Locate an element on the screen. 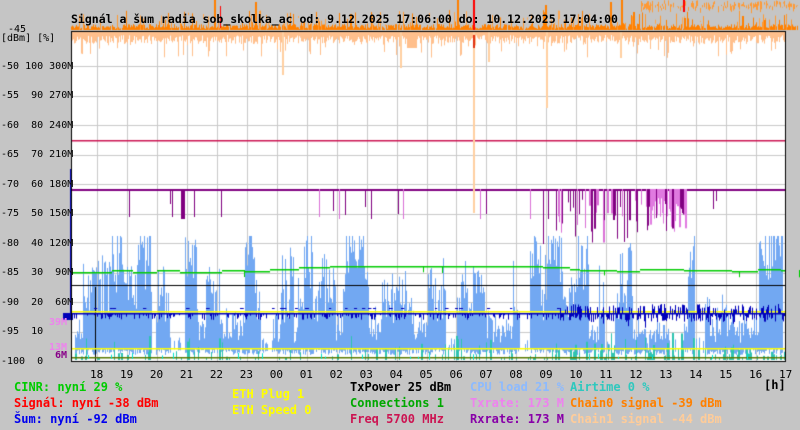 This screenshot has width=800, height=430. y-axis-row: -100 0 is located at coordinates (22, 361).